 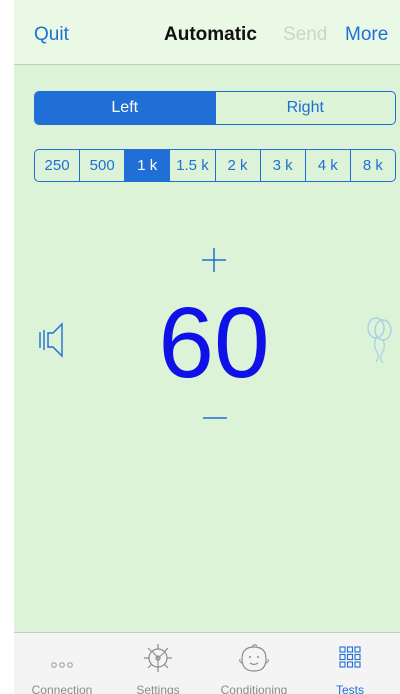 I want to click on segment-left: Left, so click(x=125, y=108).